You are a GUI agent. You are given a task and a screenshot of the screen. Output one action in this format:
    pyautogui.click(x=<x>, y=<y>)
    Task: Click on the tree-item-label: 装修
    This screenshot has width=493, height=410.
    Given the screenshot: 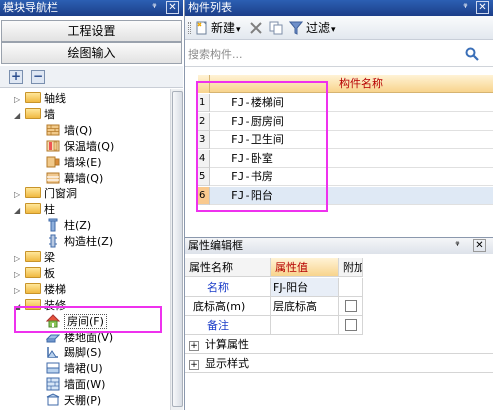 What is the action you would take?
    pyautogui.click(x=55, y=305)
    